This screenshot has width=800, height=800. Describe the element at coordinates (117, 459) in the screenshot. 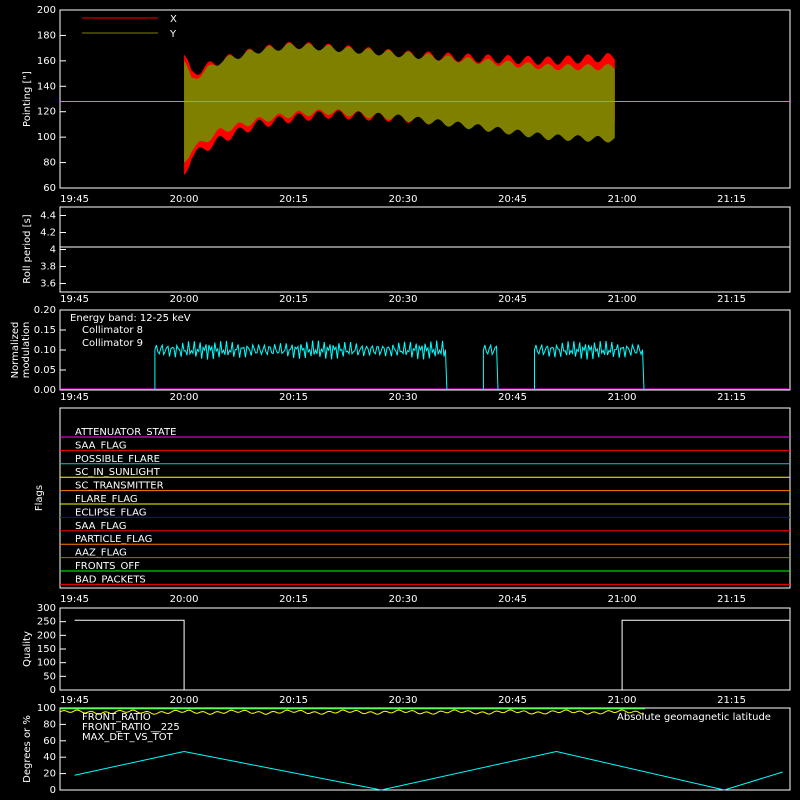

I see `flag-label: POSSIBLE_FLARE` at that location.